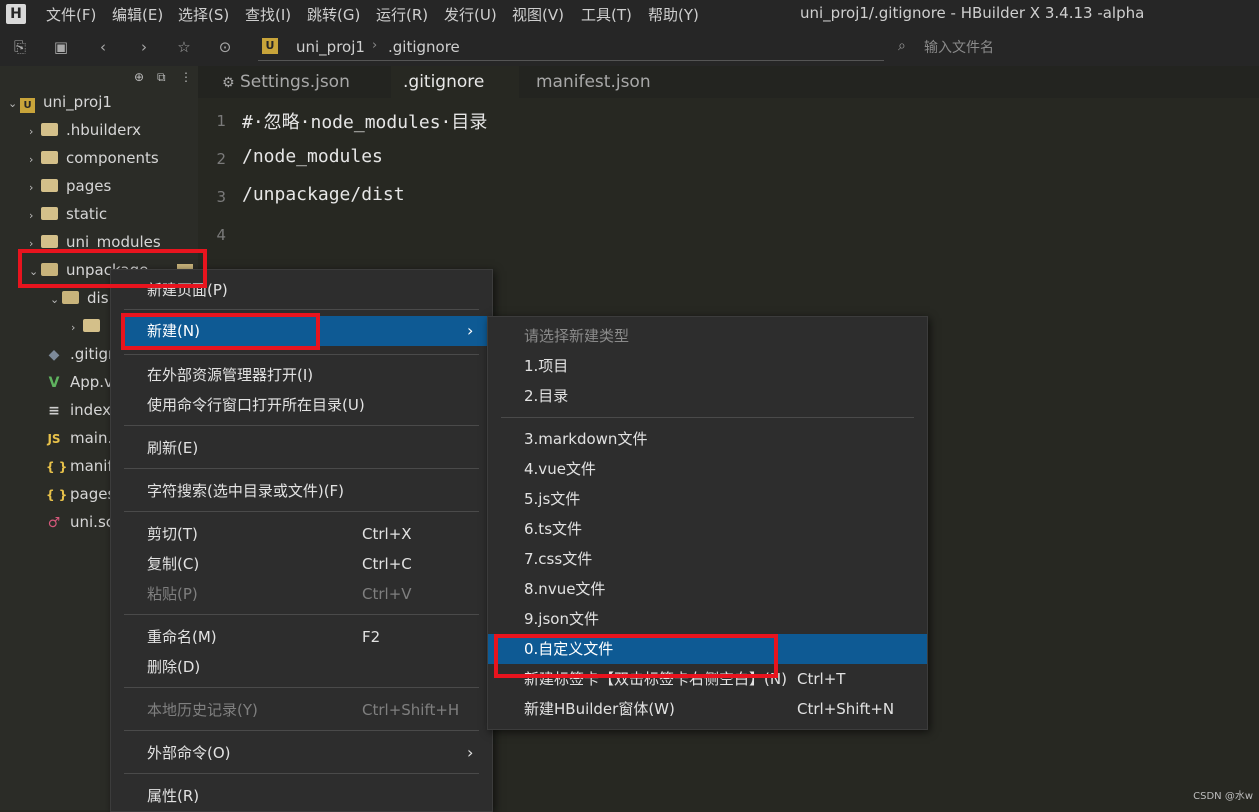 This screenshot has height=812, width=1259. I want to click on menu-edit: 编辑(E), so click(137, 14).